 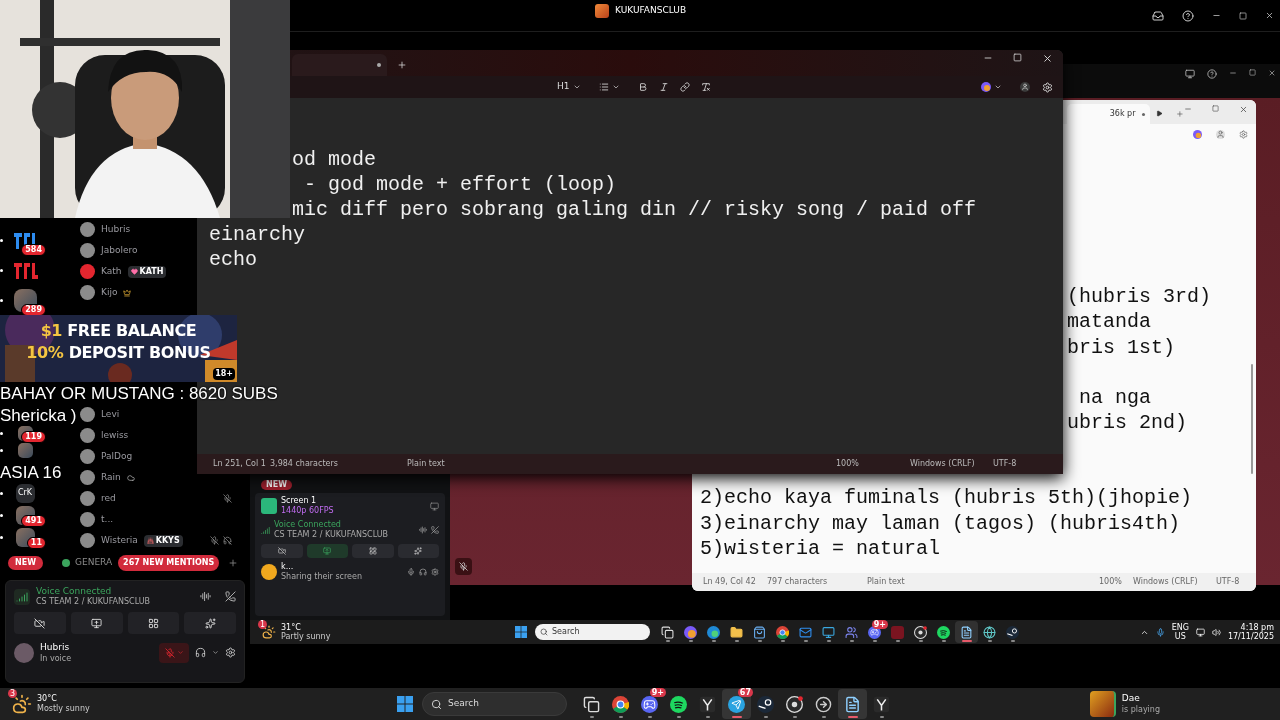 I want to click on unread-badge: 289, so click(x=33, y=310).